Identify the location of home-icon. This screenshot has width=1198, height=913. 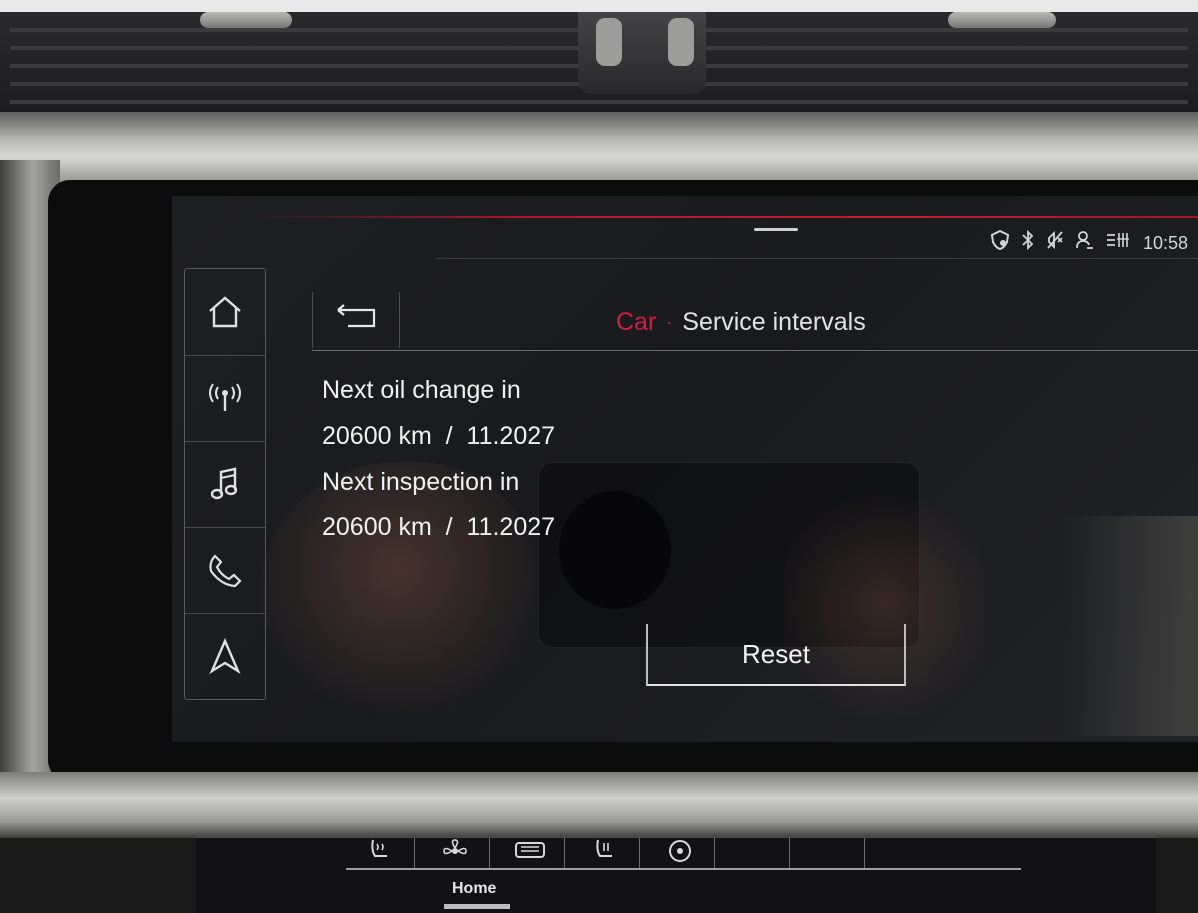
(225, 312).